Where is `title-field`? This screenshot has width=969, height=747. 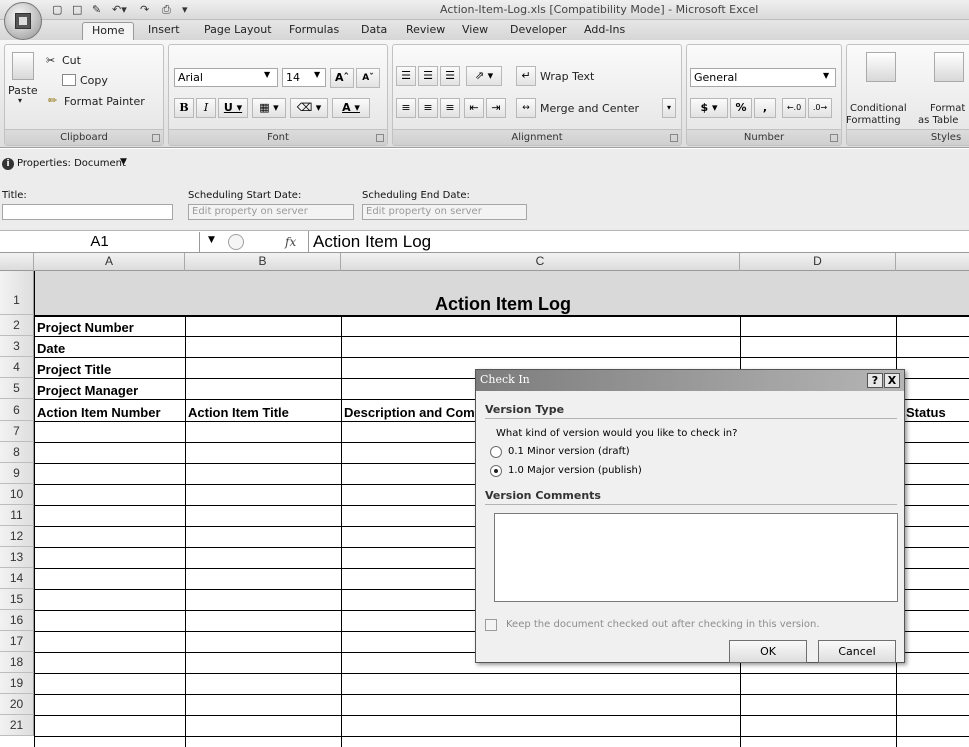
title-field is located at coordinates (87, 212).